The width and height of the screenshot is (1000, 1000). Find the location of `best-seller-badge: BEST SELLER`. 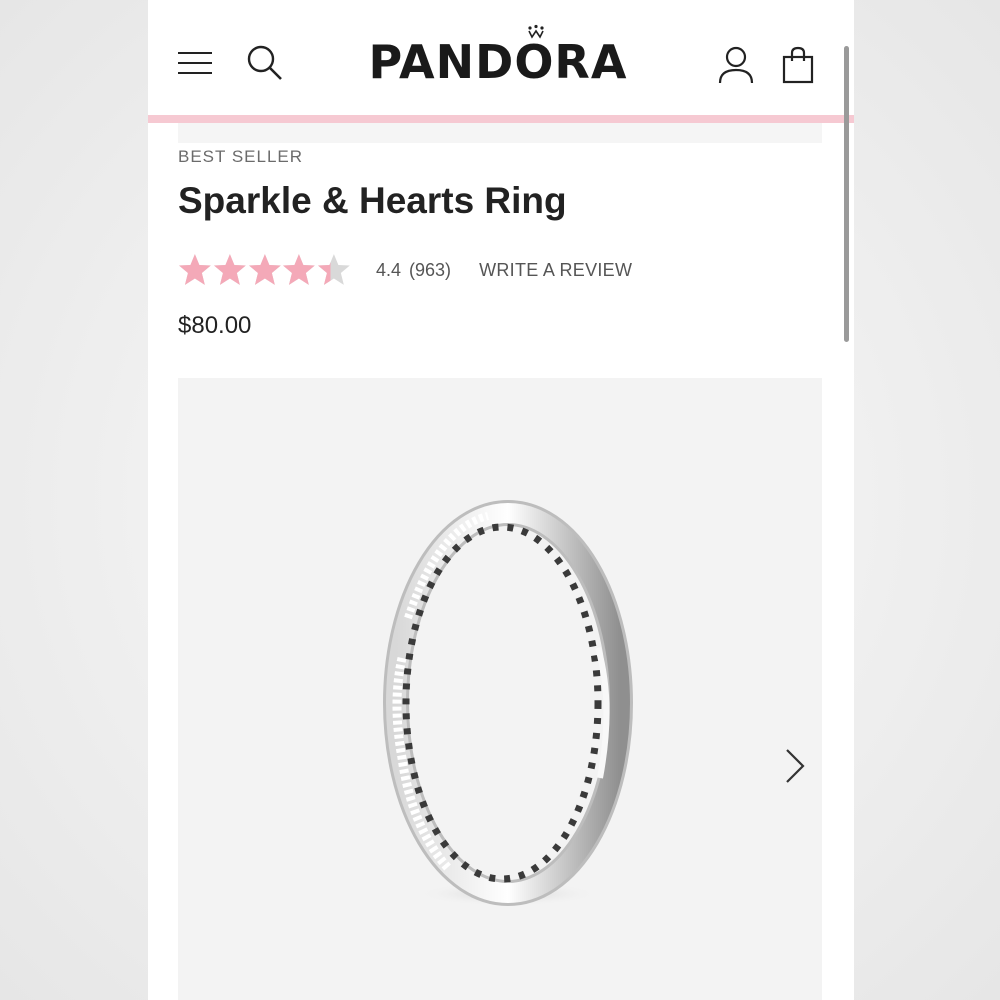

best-seller-badge: BEST SELLER is located at coordinates (241, 156).